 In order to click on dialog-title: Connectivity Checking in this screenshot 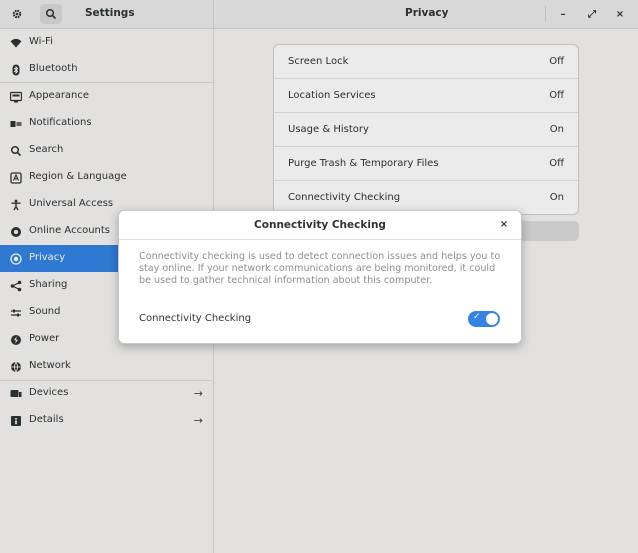, I will do `click(320, 225)`.